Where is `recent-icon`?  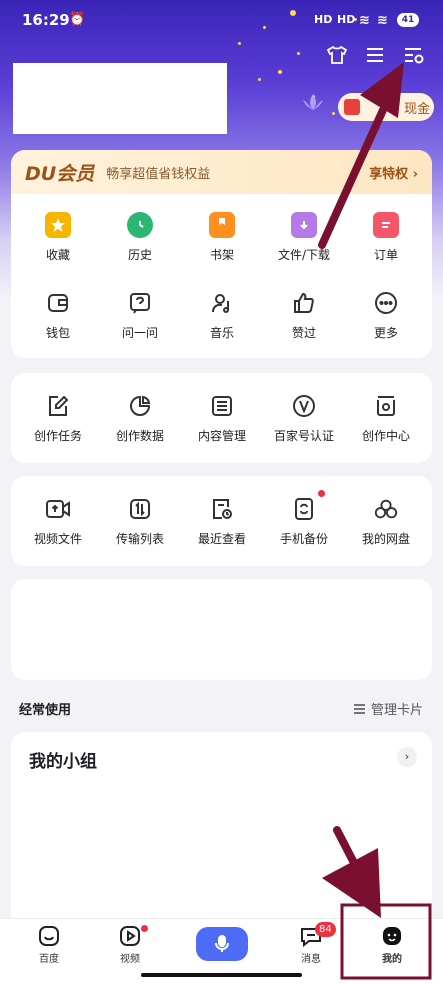
recent-icon is located at coordinates (222, 509).